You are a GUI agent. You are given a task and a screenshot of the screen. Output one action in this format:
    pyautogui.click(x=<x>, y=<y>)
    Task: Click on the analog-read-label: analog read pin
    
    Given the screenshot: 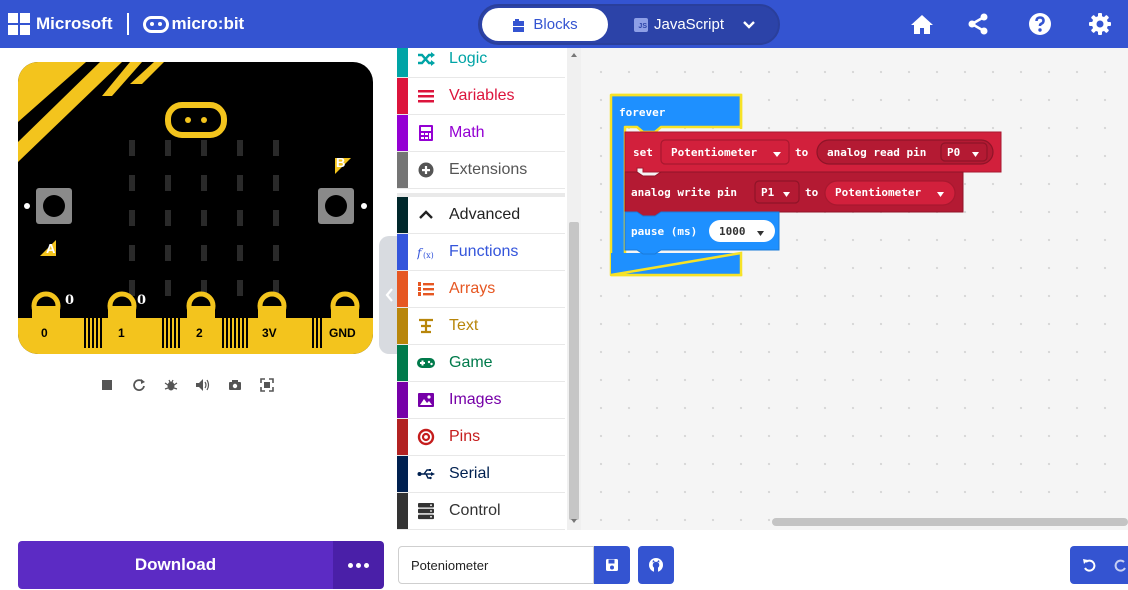 What is the action you would take?
    pyautogui.click(x=876, y=152)
    